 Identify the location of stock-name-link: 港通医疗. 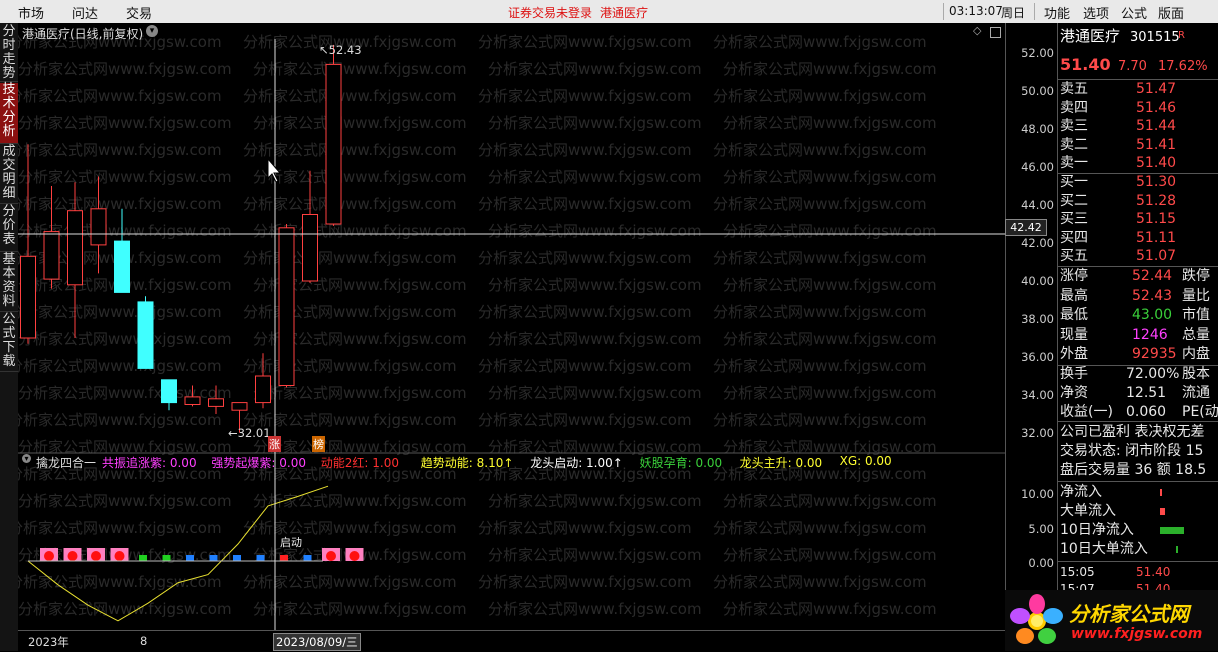
(624, 12).